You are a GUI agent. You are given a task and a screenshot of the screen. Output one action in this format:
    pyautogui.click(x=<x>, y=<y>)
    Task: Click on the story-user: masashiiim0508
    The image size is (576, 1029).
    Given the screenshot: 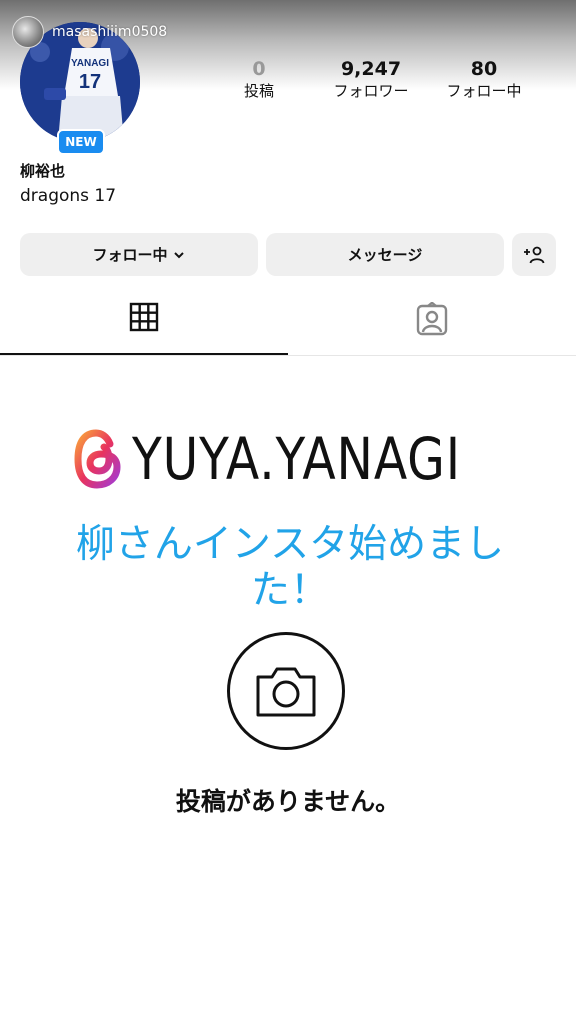 What is the action you would take?
    pyautogui.click(x=89, y=32)
    